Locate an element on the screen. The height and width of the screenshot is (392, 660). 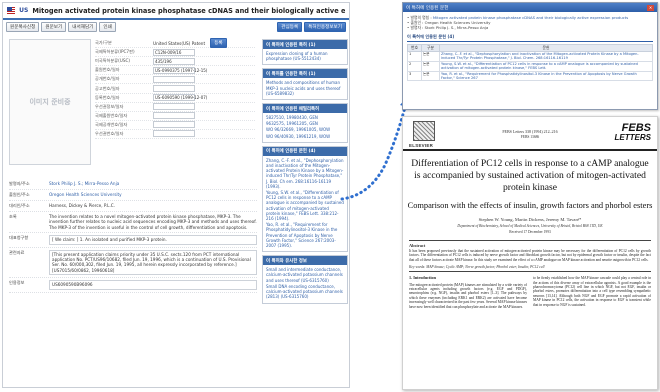
meta-row: 우선권정보/일자 is located at coordinates (175, 107).